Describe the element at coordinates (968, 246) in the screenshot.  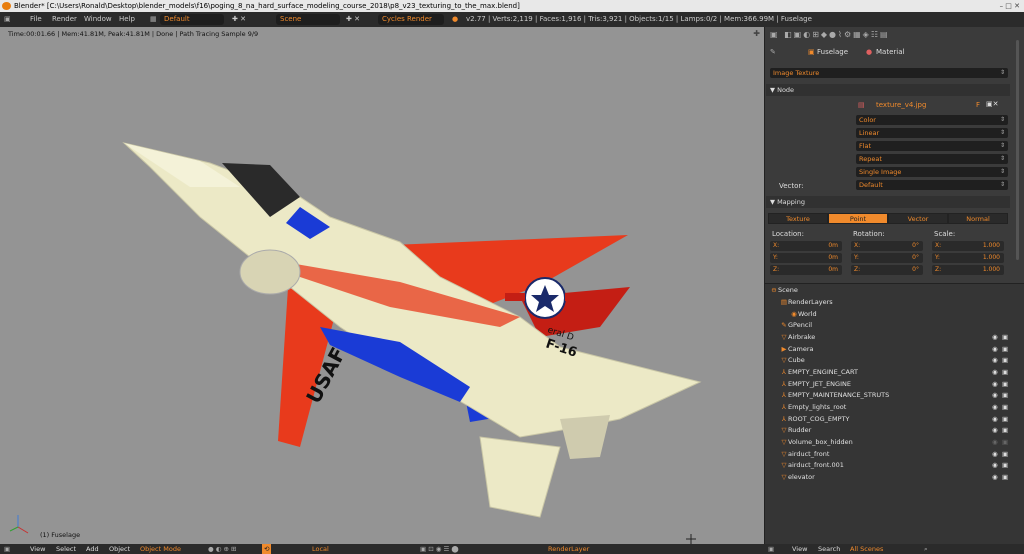
I see `scale-x-field: X: 1.000` at that location.